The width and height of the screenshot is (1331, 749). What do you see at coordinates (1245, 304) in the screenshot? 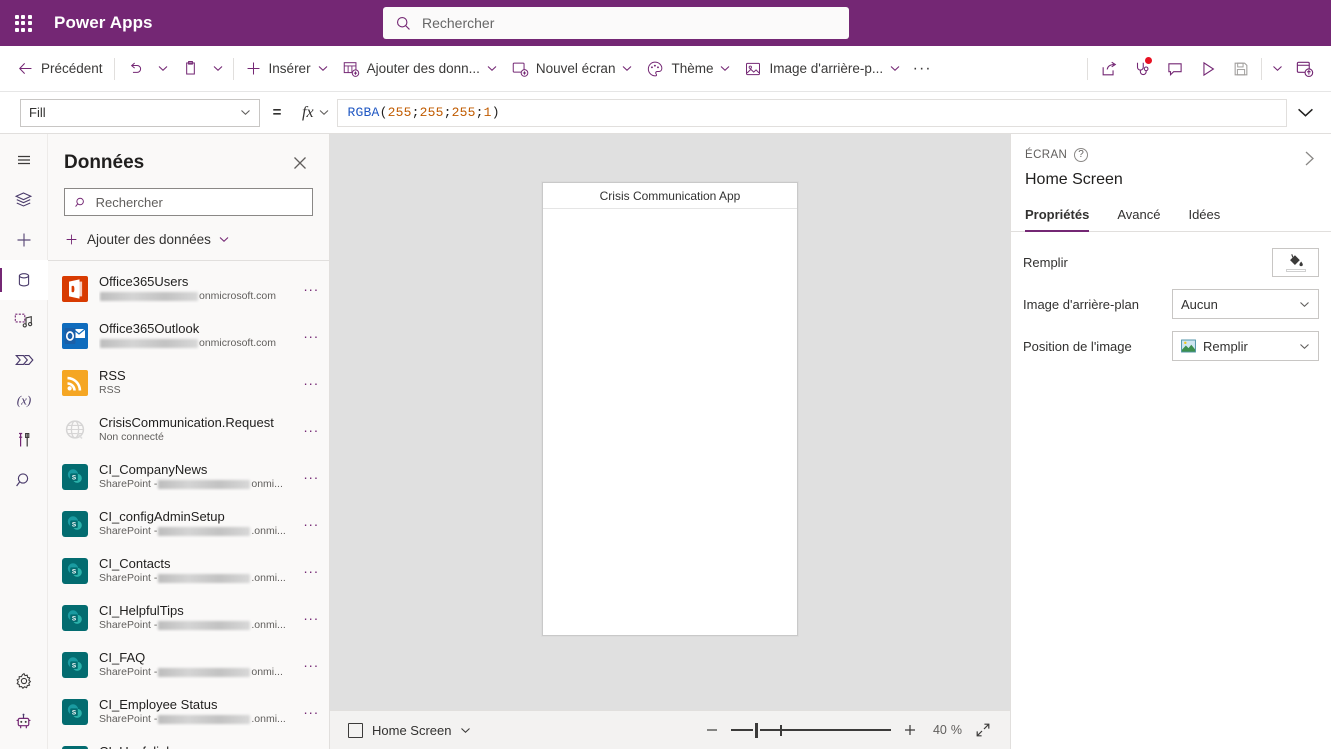
I see `background-image-dropdown: Aucun` at bounding box center [1245, 304].